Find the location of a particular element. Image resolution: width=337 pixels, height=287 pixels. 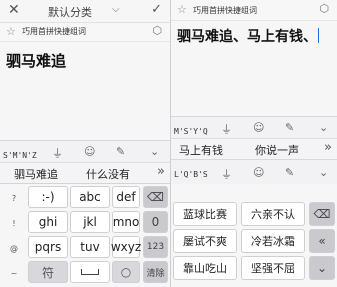

key-123: 123 is located at coordinates (155, 247).